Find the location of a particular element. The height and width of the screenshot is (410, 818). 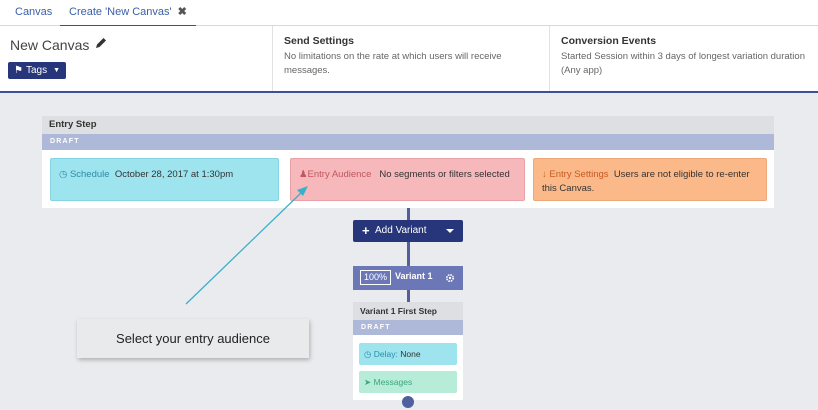

delay-value: None is located at coordinates (410, 354).